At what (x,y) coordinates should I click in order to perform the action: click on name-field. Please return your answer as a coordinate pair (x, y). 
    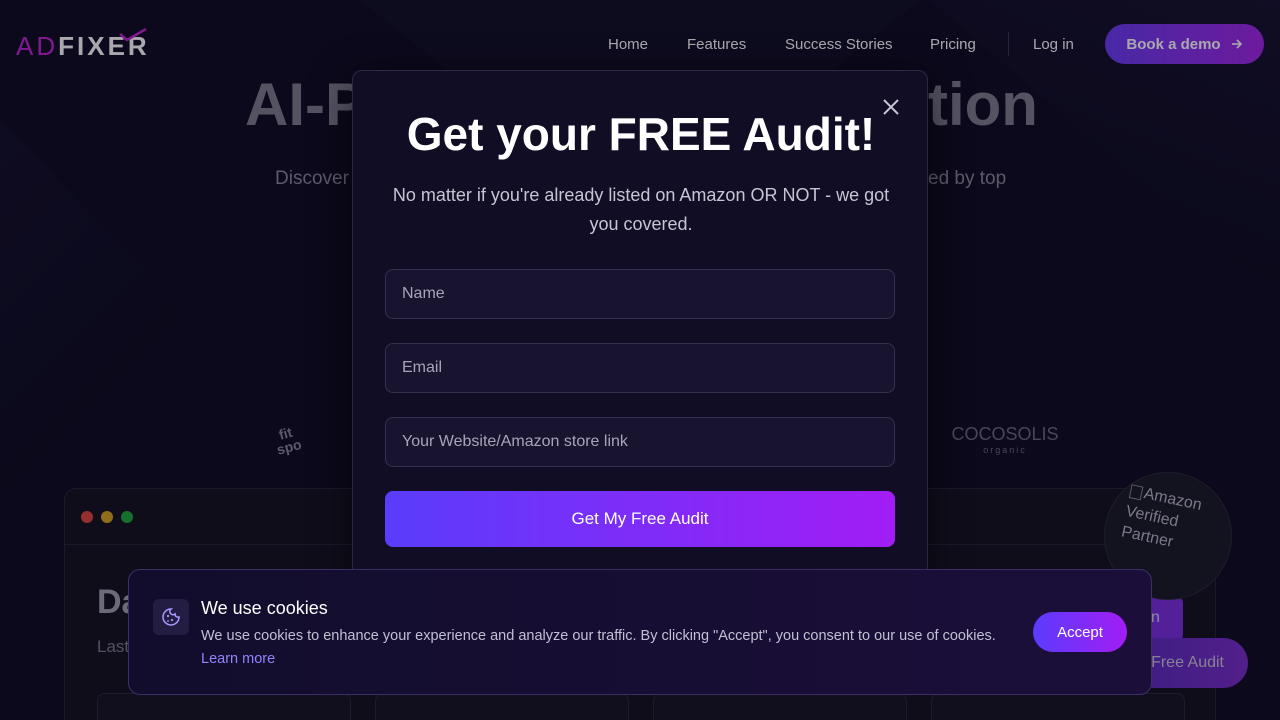
    Looking at the image, I should click on (640, 294).